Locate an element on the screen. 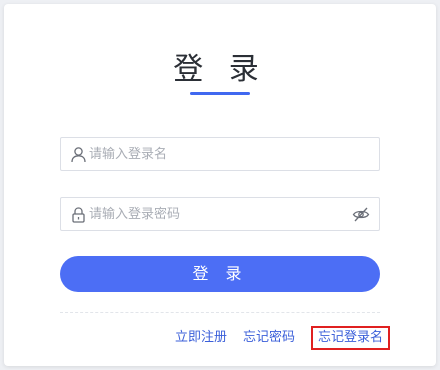 This screenshot has width=440, height=370. username-field is located at coordinates (220, 154).